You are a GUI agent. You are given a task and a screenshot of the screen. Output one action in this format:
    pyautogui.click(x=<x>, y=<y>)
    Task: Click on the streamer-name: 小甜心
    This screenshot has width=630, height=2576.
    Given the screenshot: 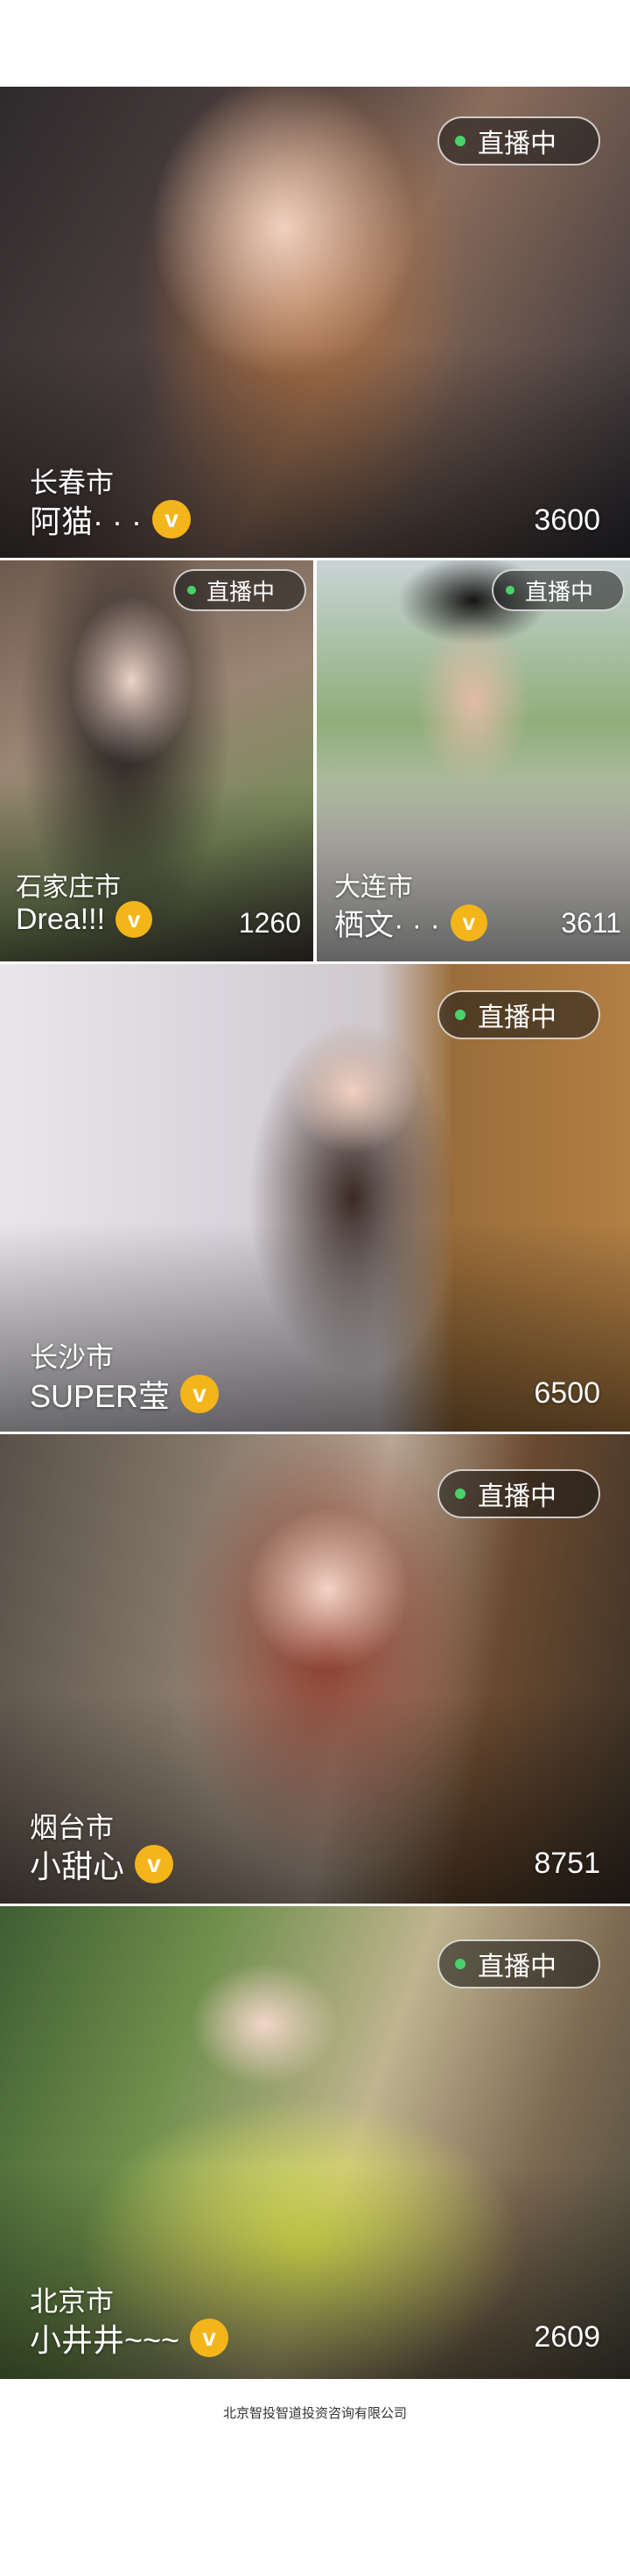 What is the action you would take?
    pyautogui.click(x=77, y=1866)
    